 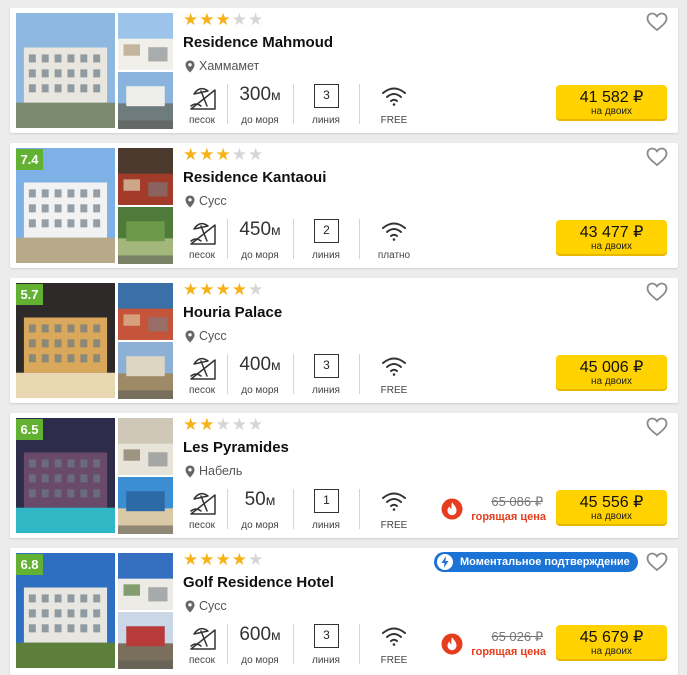 What do you see at coordinates (326, 366) in the screenshot?
I see `line-number: 3` at bounding box center [326, 366].